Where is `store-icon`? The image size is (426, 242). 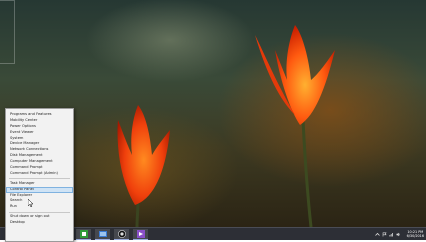 store-icon is located at coordinates (83, 234).